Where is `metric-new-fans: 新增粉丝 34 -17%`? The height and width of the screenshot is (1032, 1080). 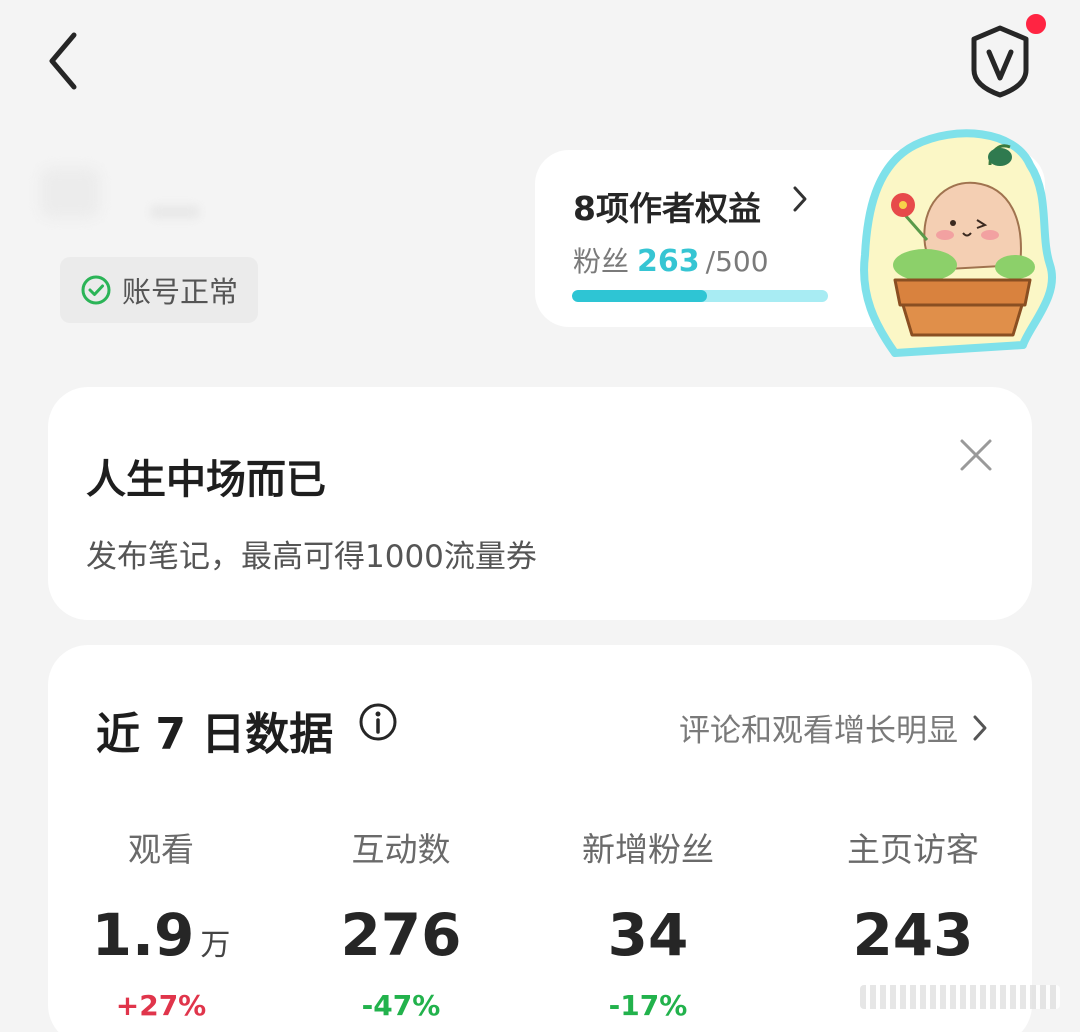 metric-new-fans: 新增粉丝 34 -17% is located at coordinates (648, 922).